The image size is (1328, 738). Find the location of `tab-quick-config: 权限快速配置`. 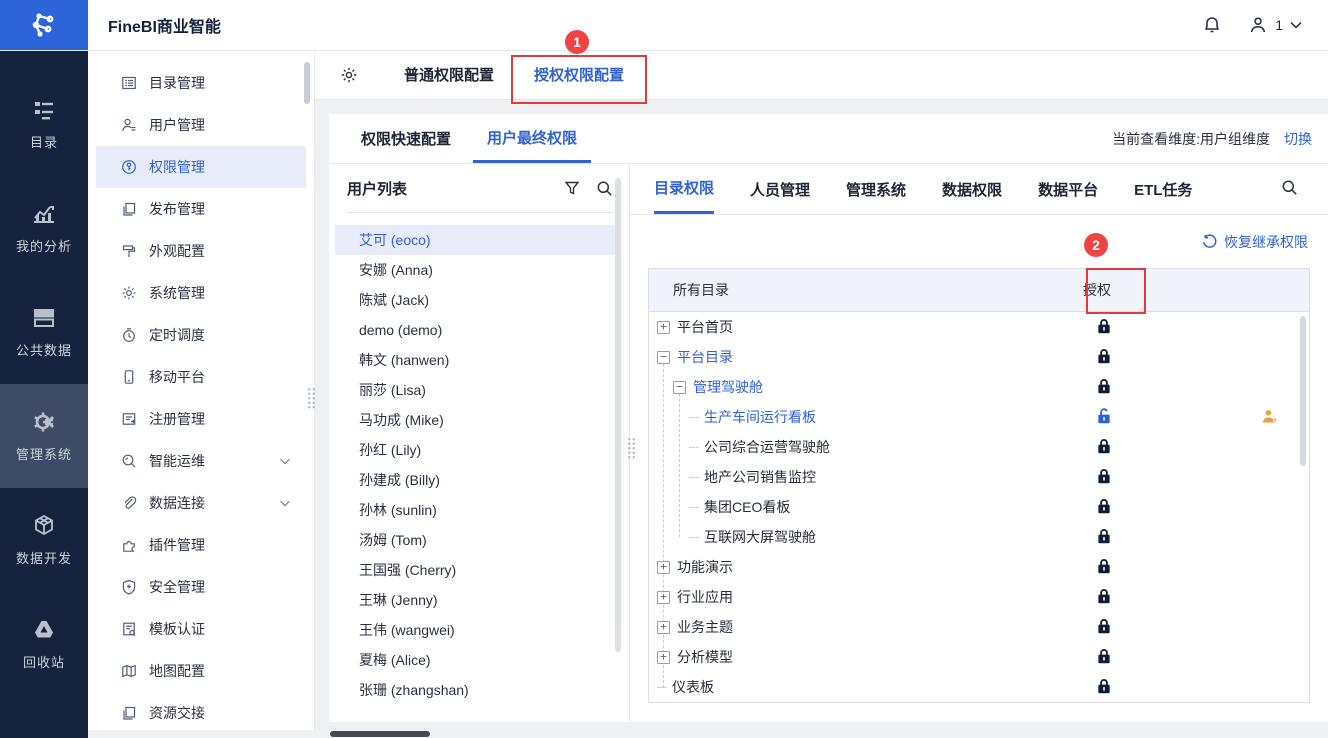

tab-quick-config: 权限快速配置 is located at coordinates (406, 138).